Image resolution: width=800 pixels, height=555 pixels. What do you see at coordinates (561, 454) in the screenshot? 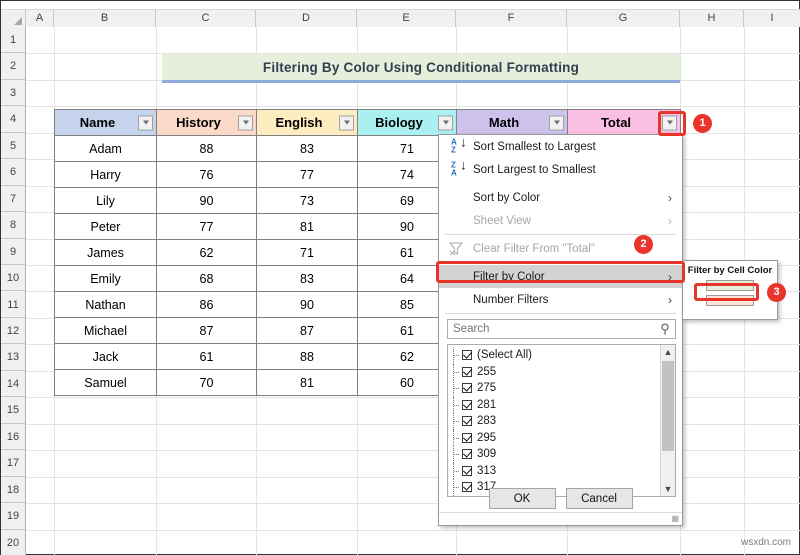
I see `filter-list-item: 309` at bounding box center [561, 454].